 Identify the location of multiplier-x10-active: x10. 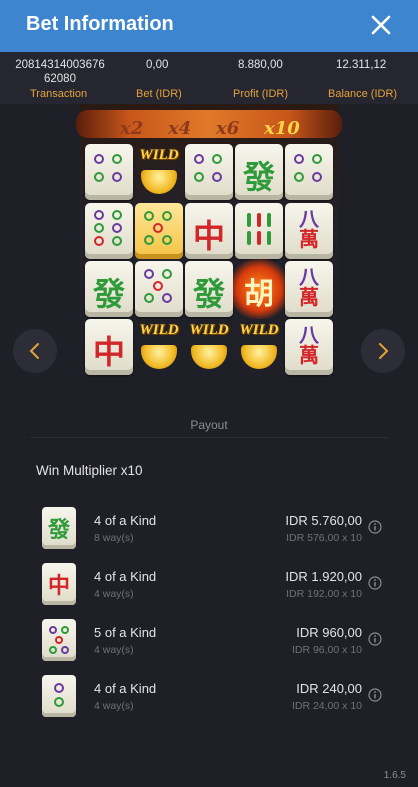
(282, 128).